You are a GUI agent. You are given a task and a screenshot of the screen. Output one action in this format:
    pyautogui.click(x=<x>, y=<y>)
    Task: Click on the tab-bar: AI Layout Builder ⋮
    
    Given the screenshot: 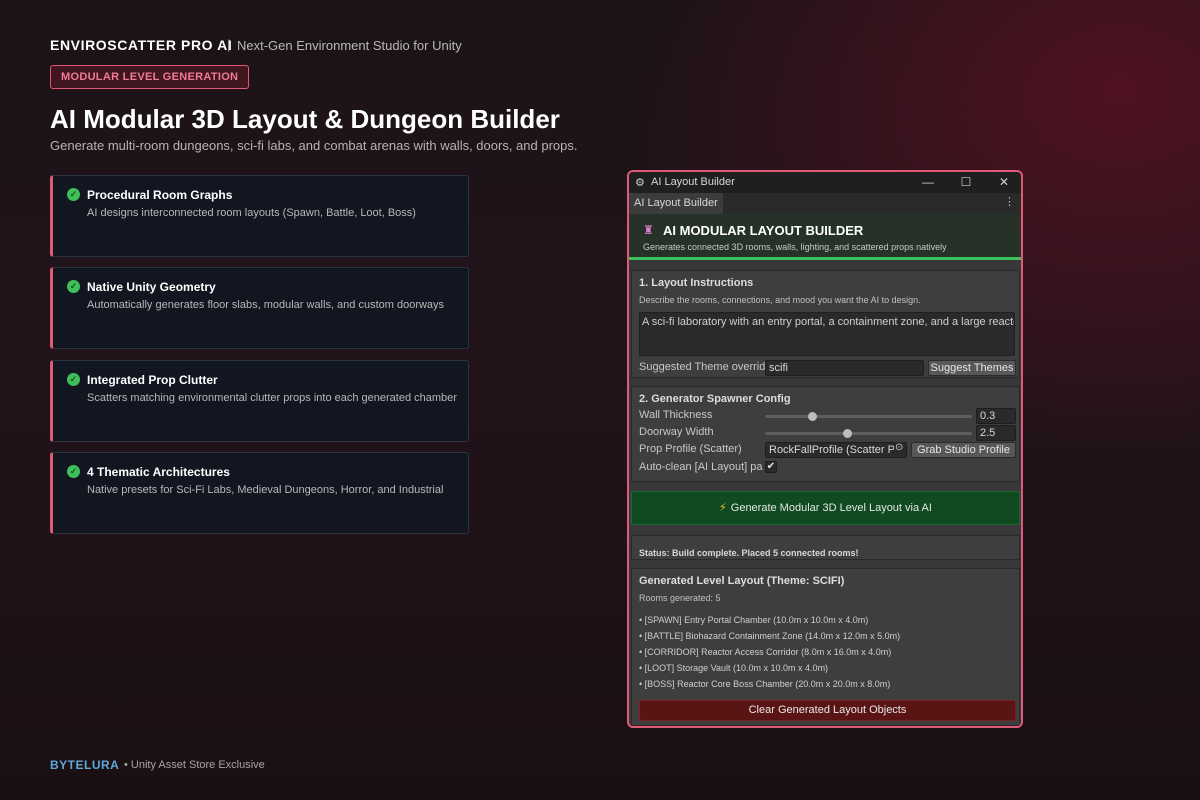 What is the action you would take?
    pyautogui.click(x=825, y=203)
    